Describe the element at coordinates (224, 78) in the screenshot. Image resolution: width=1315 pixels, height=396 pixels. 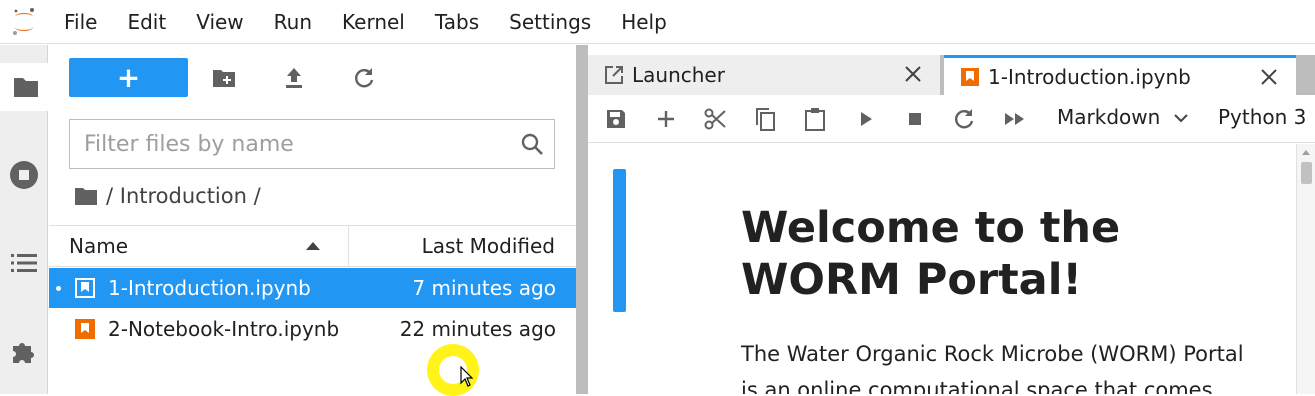
I see `new-folder-icon` at that location.